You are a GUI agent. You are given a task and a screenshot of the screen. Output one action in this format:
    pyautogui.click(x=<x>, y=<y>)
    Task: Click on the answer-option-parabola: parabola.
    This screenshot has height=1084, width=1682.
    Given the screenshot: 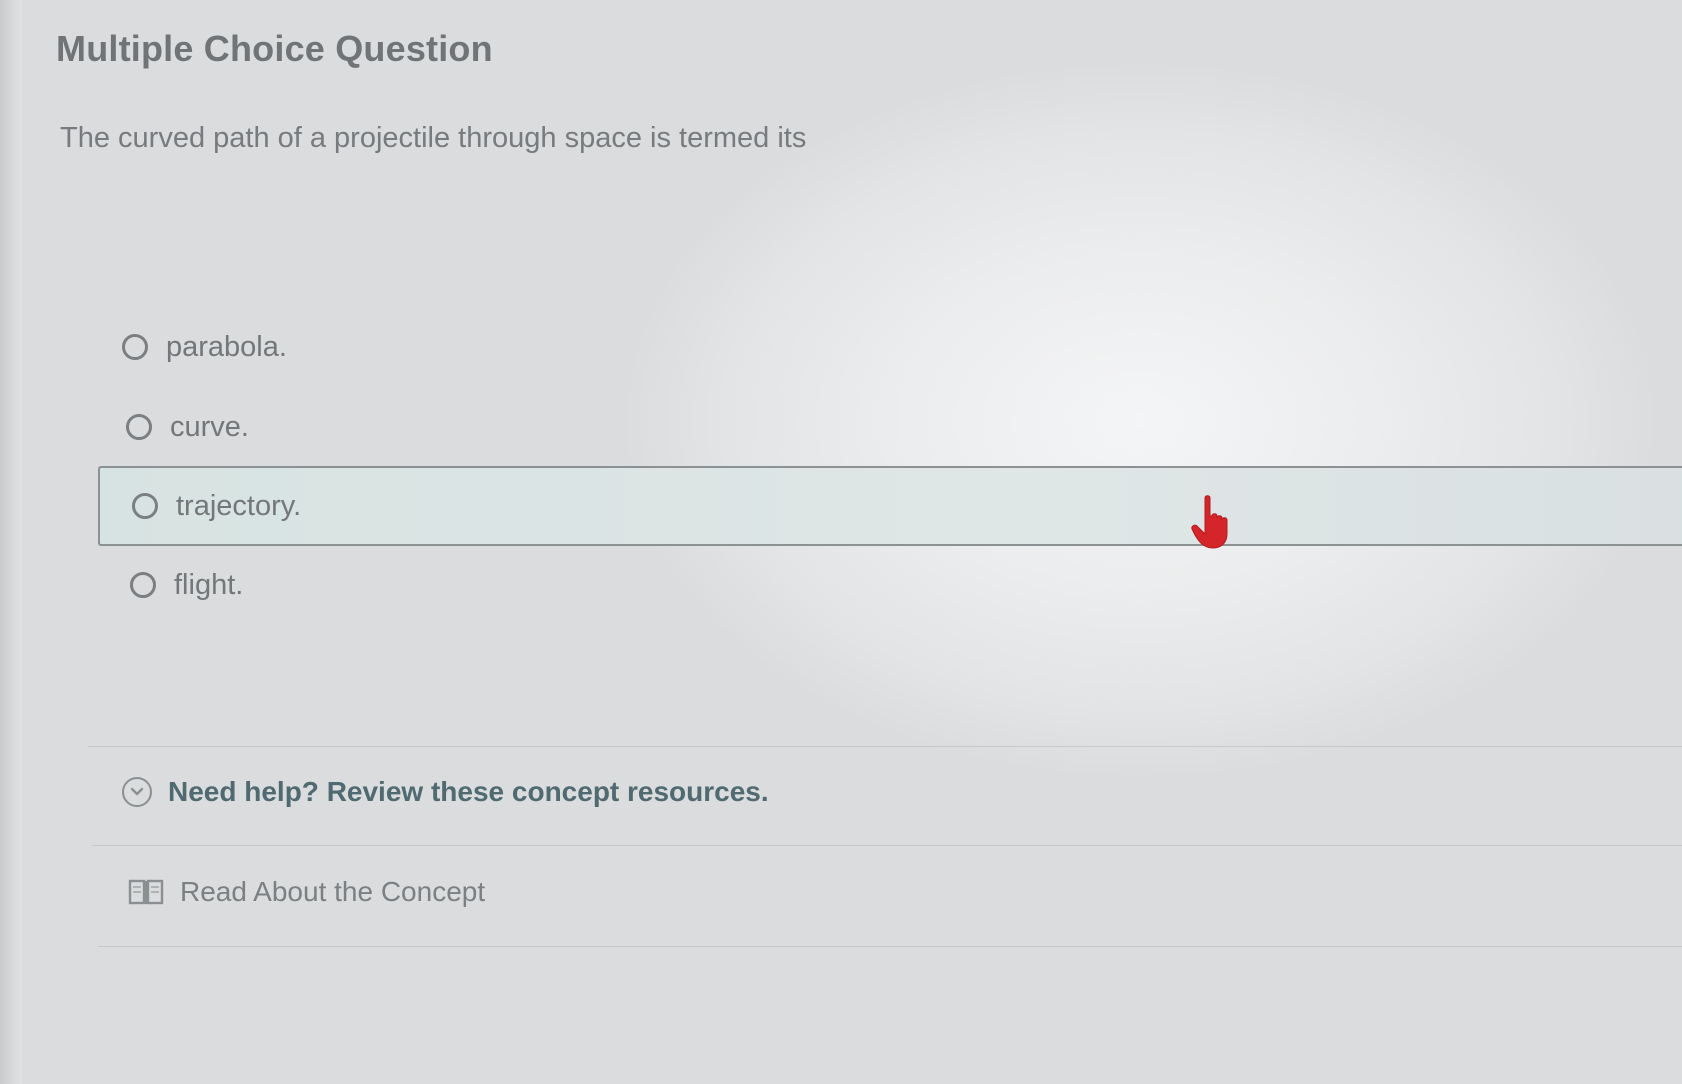 What is the action you would take?
    pyautogui.click(x=204, y=347)
    